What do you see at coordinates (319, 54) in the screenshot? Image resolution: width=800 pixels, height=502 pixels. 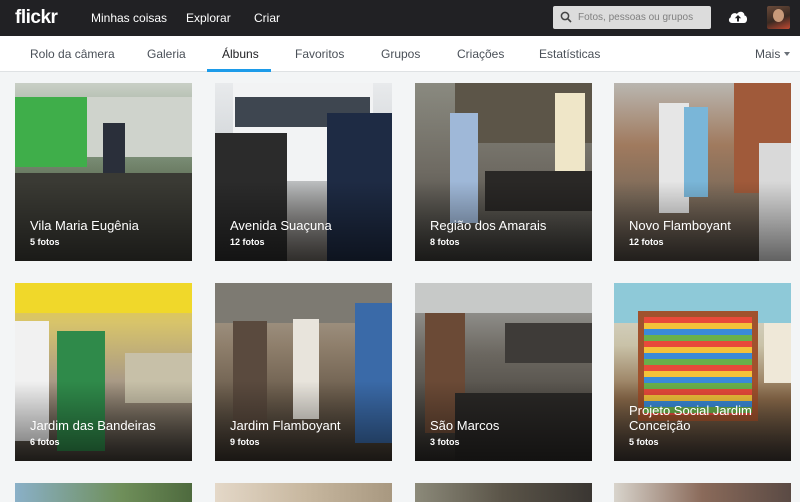 I see `tab-favoritos: Favoritos` at bounding box center [319, 54].